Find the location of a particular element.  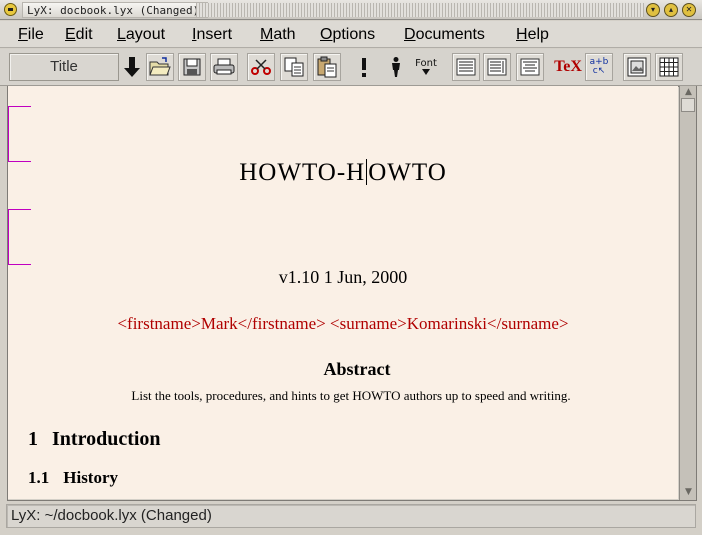

font-label: Font is located at coordinates (426, 63).